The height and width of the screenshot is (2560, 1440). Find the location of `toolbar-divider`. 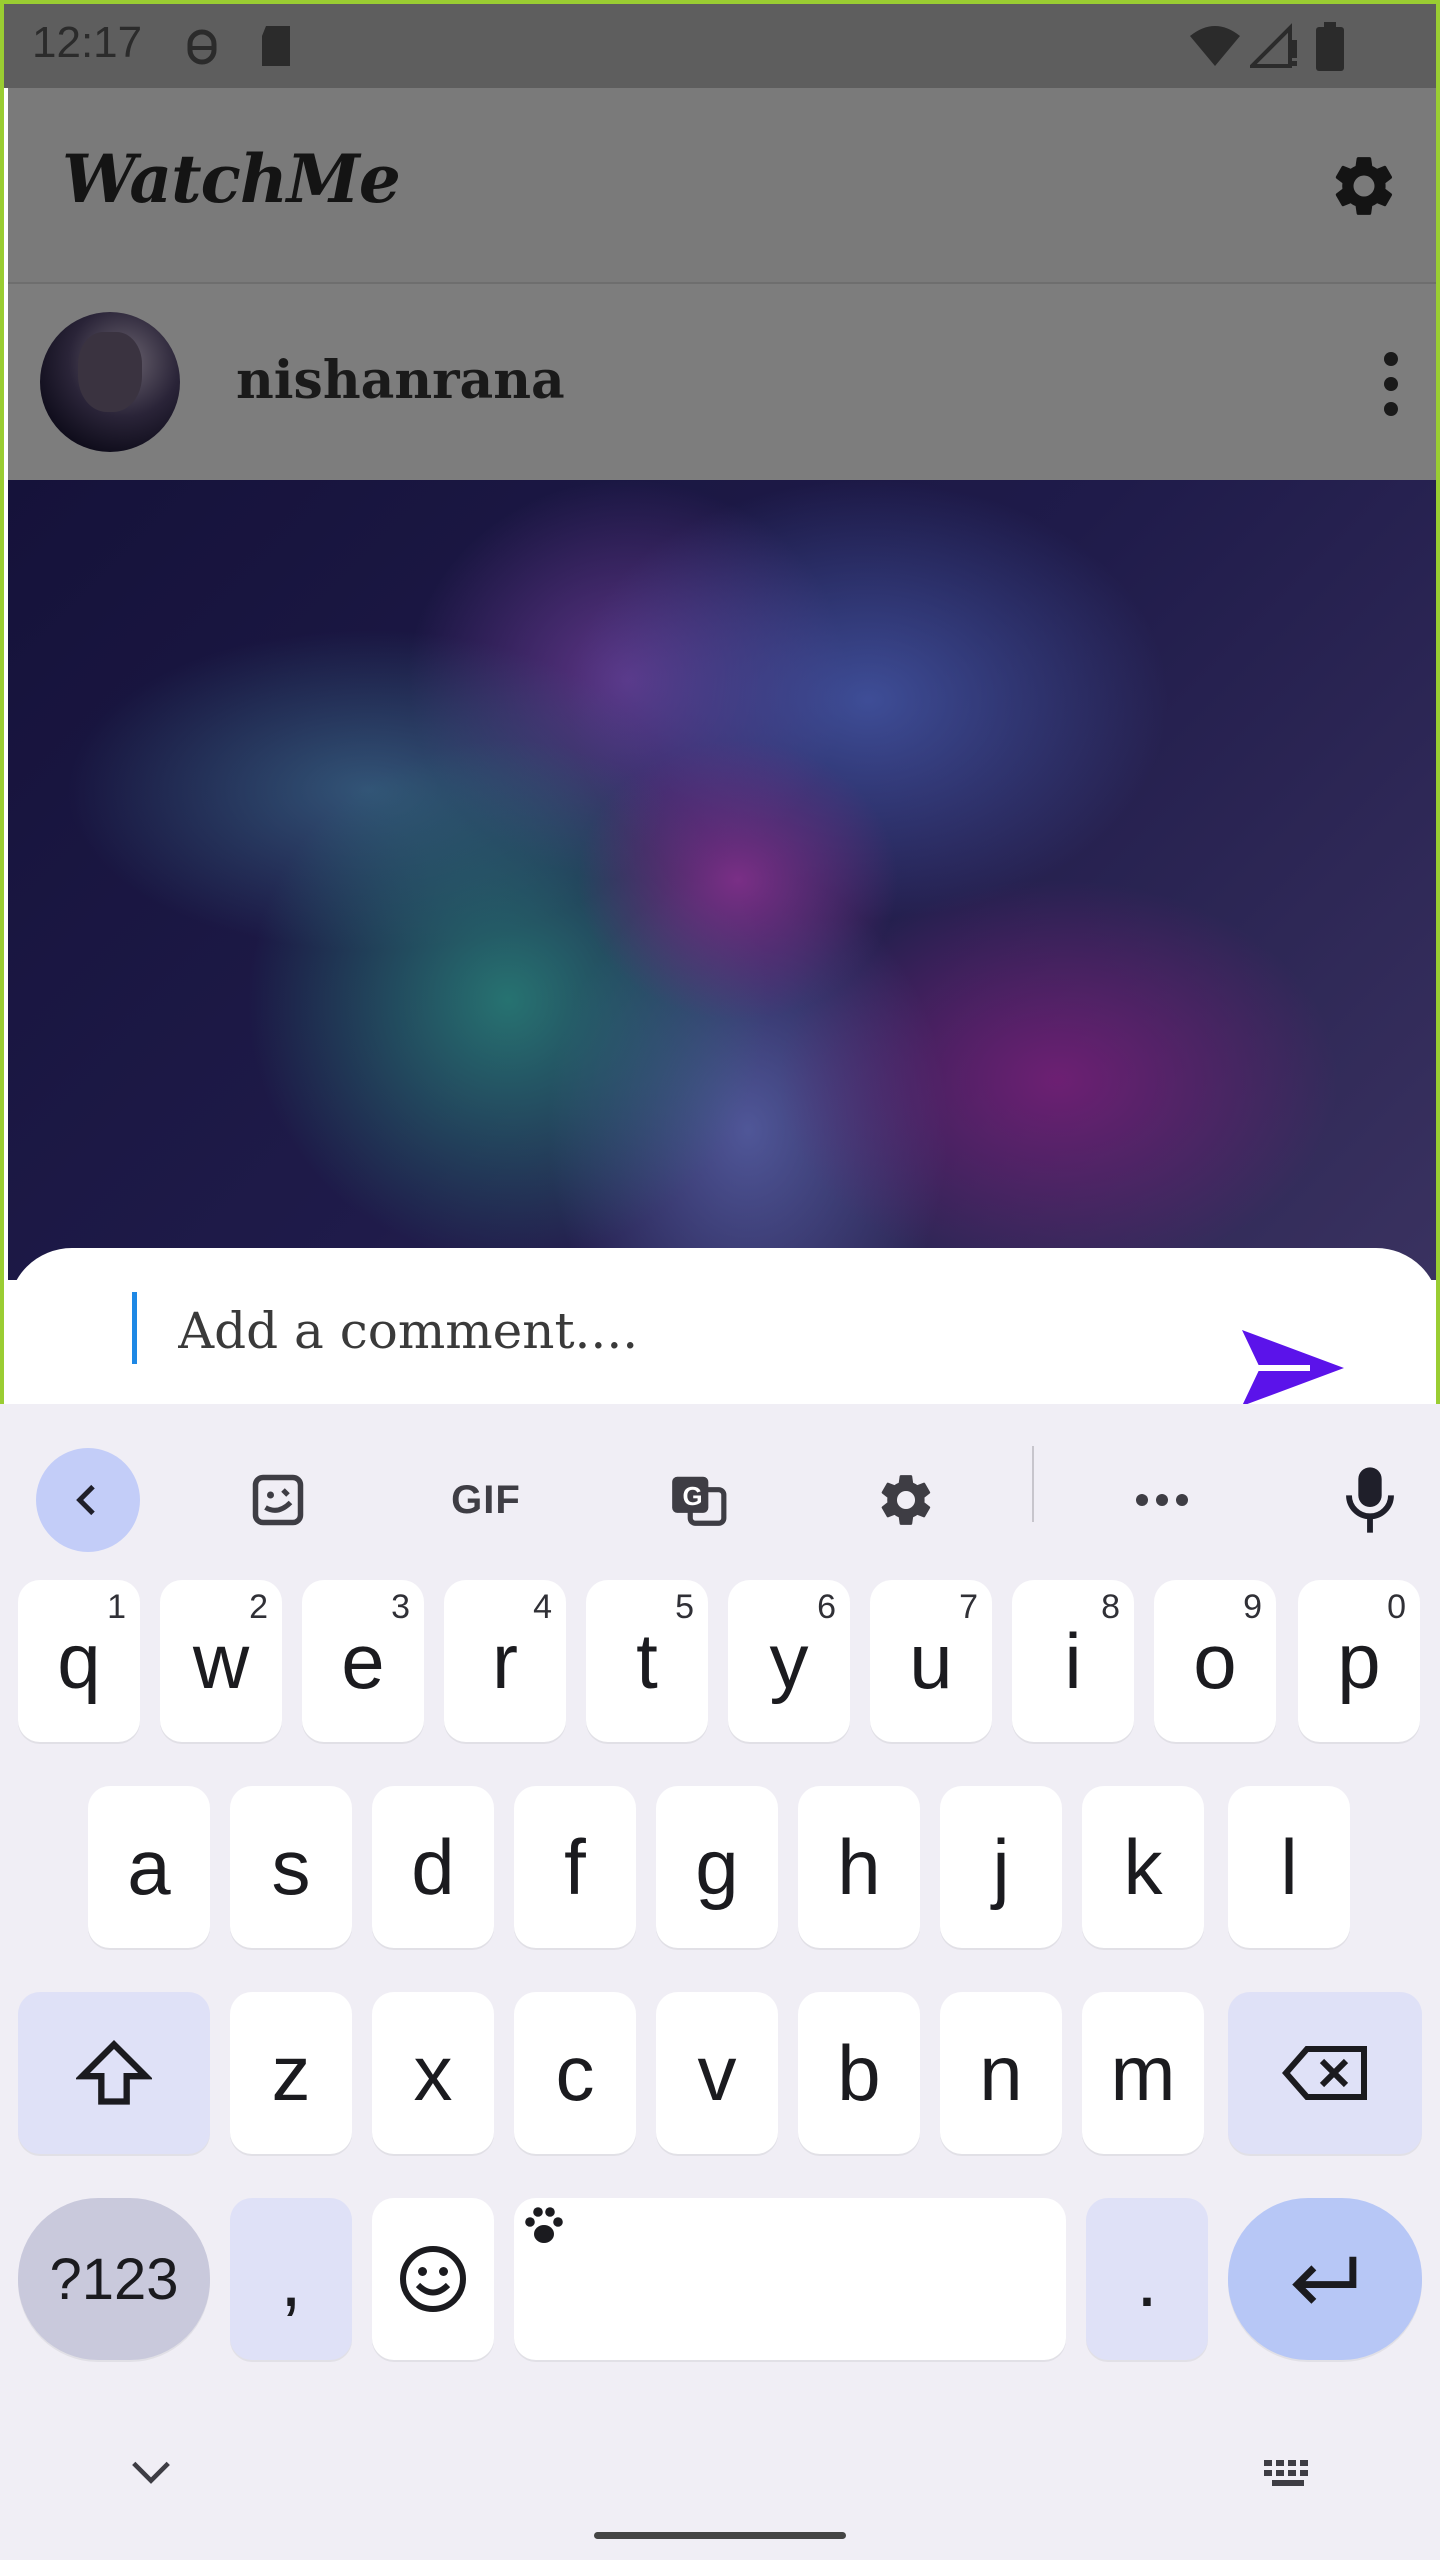

toolbar-divider is located at coordinates (1033, 1484).